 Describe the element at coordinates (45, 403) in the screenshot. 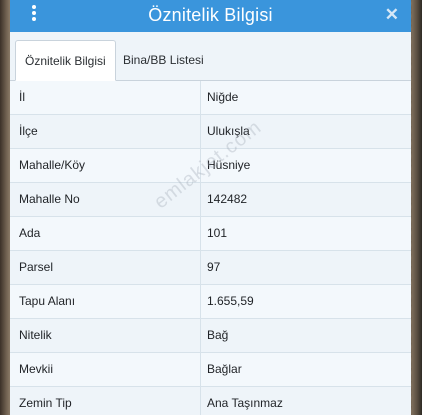

I see `attribute-key: Zemin Tip` at that location.